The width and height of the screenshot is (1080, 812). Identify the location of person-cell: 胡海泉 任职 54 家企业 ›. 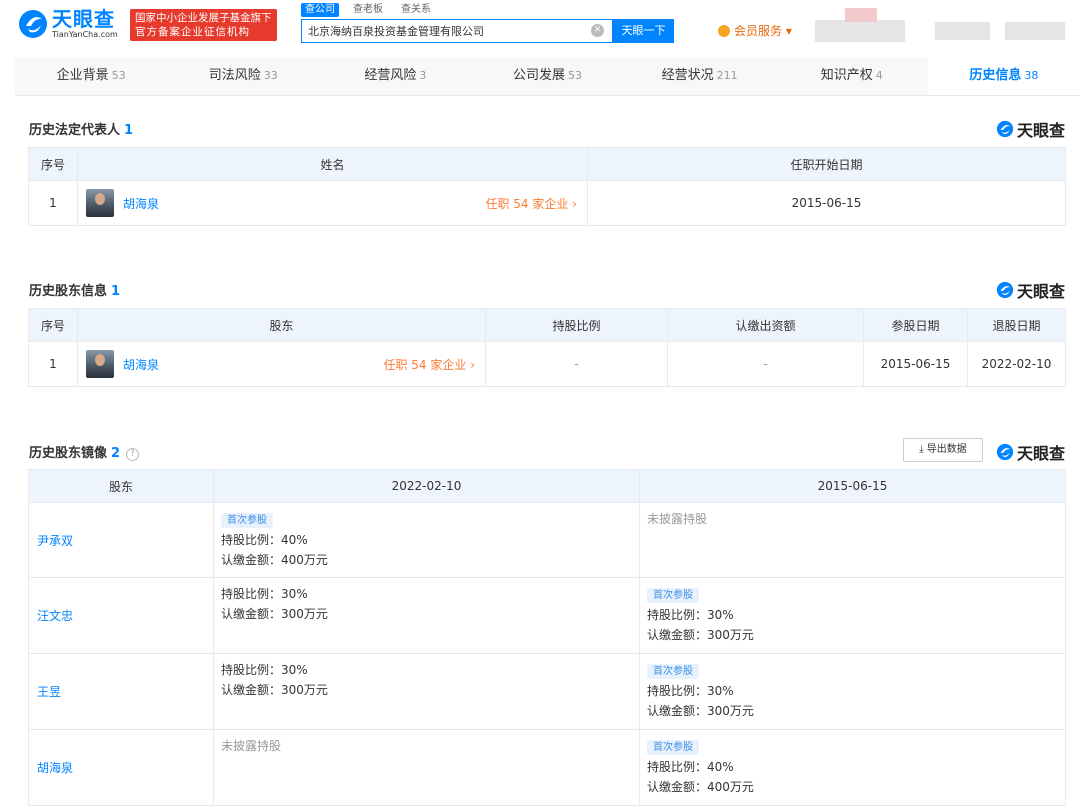
(281, 364).